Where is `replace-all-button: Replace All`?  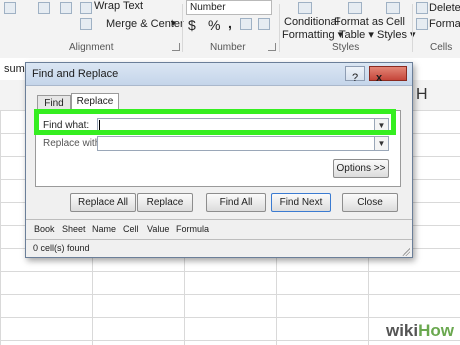
replace-all-button: Replace All is located at coordinates (103, 202).